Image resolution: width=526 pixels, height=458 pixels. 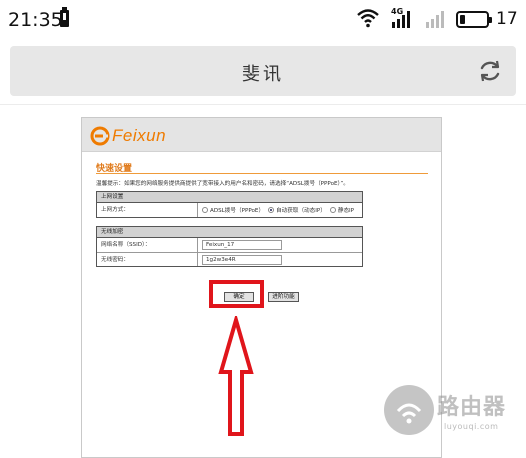 I want to click on radio-label: 自动获取（动态IP）, so click(x=301, y=211).